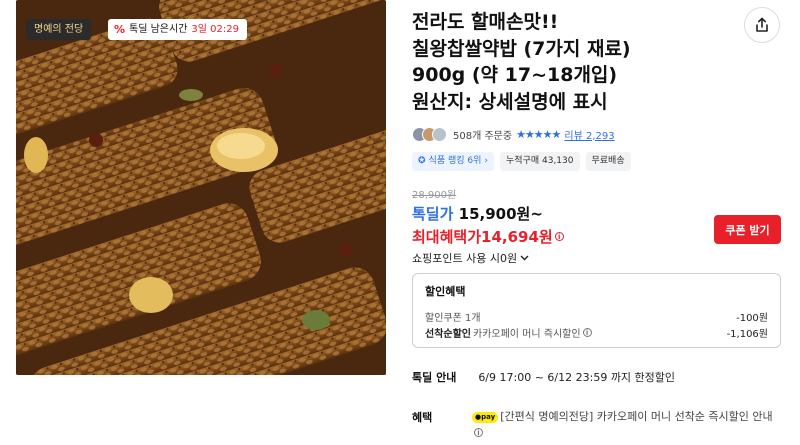  I want to click on discount-row: 할인쿠폰 1개 -100원, so click(596, 316).